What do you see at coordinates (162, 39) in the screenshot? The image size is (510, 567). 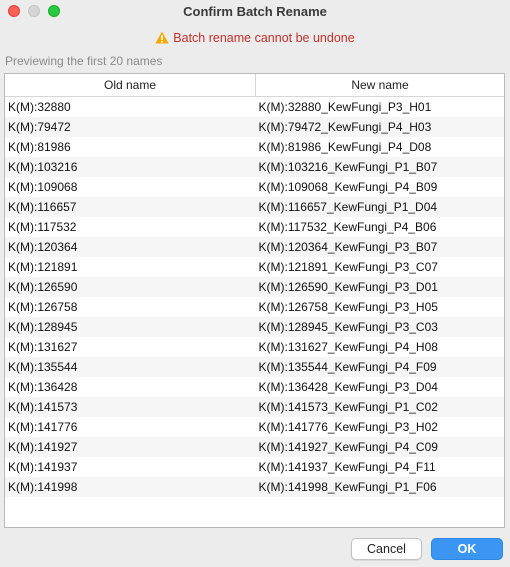 I see `warning-triangle-icon` at bounding box center [162, 39].